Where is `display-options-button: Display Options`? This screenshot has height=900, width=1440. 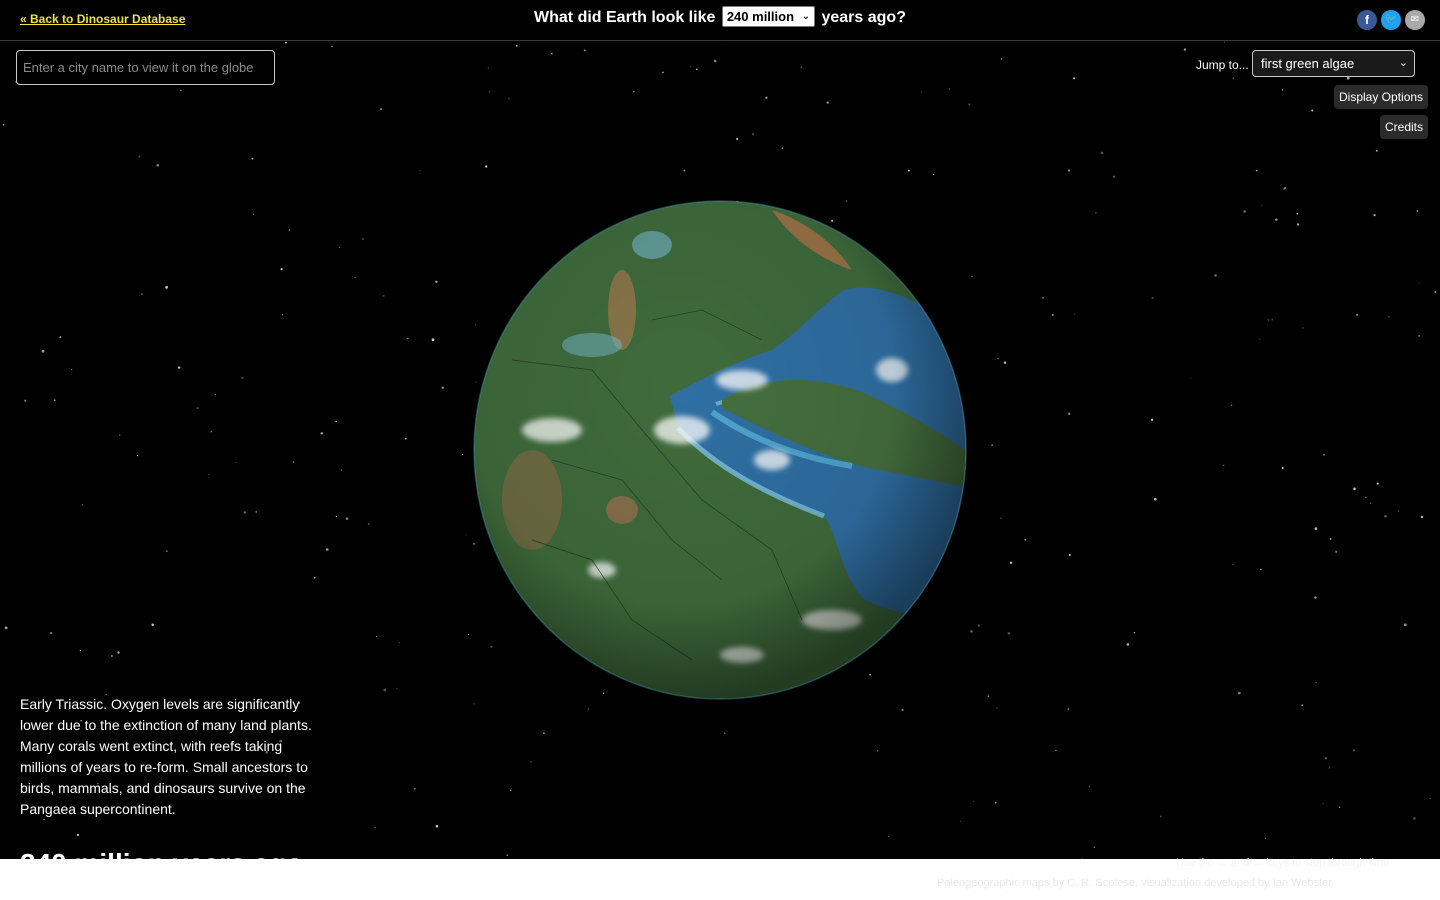 display-options-button: Display Options is located at coordinates (1381, 97).